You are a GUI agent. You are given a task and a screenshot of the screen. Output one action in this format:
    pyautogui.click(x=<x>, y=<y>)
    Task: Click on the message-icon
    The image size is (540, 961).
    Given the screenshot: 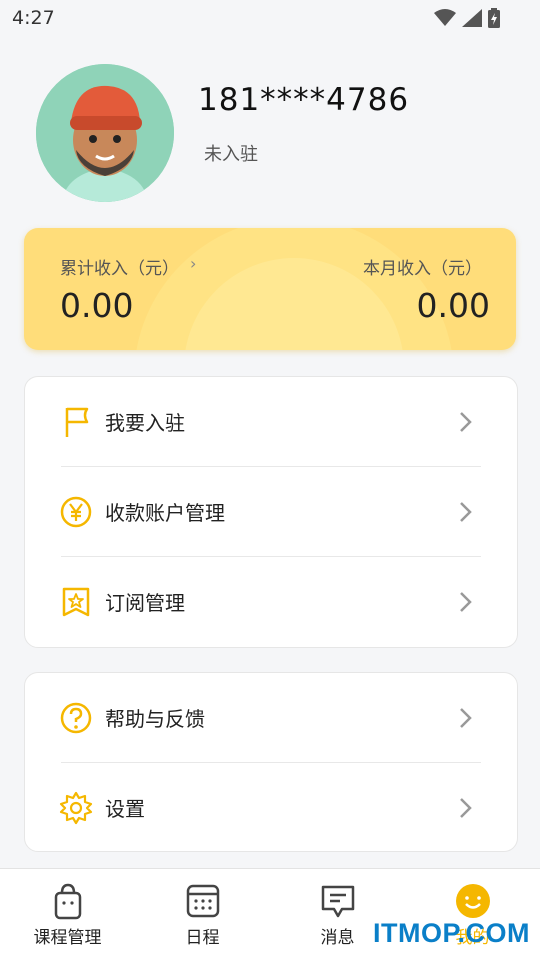 What is the action you would take?
    pyautogui.click(x=337, y=901)
    